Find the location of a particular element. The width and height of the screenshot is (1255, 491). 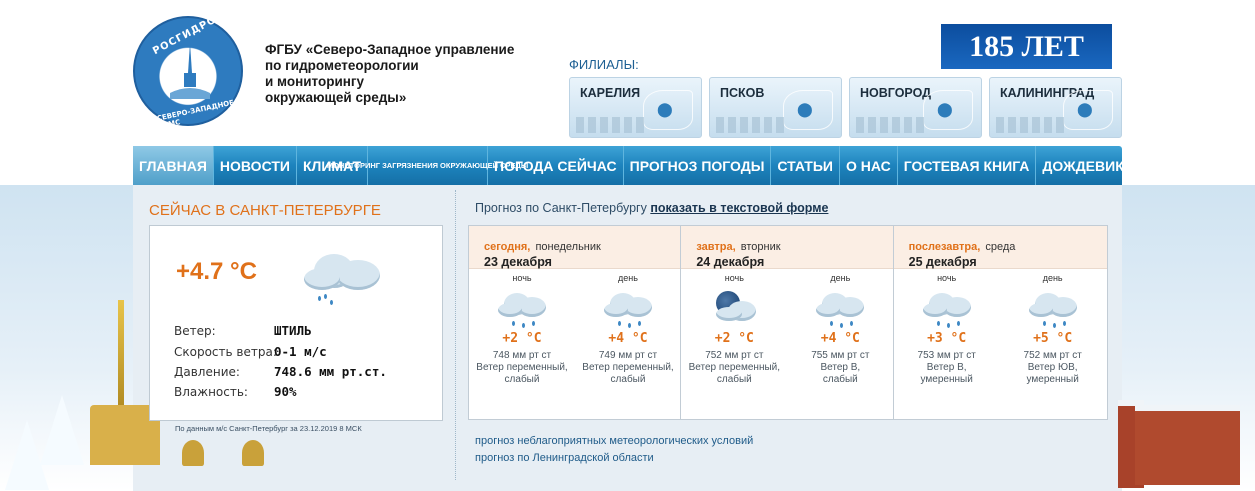

forecast-day-header: завтра, вторник 24 декабря is located at coordinates (787, 247).